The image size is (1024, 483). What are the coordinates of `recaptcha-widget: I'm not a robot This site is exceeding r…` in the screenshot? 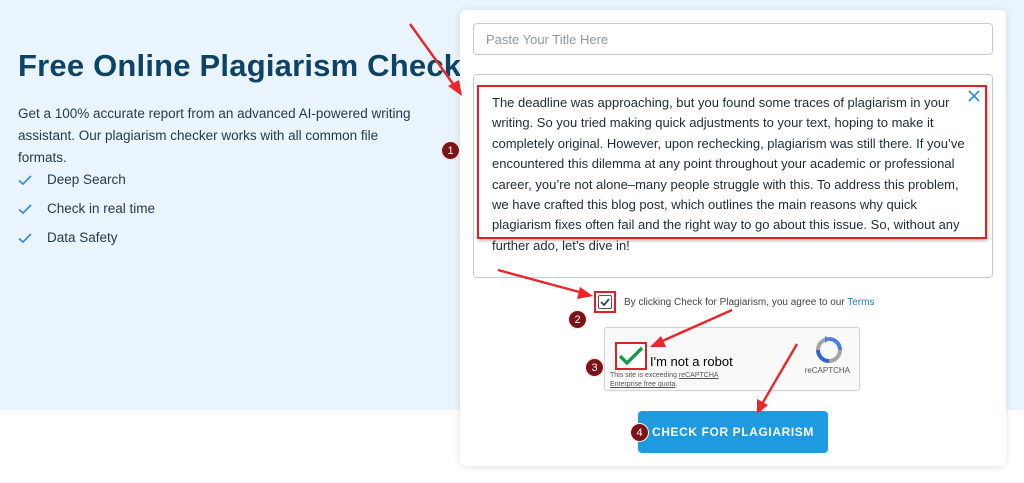 It's located at (732, 359).